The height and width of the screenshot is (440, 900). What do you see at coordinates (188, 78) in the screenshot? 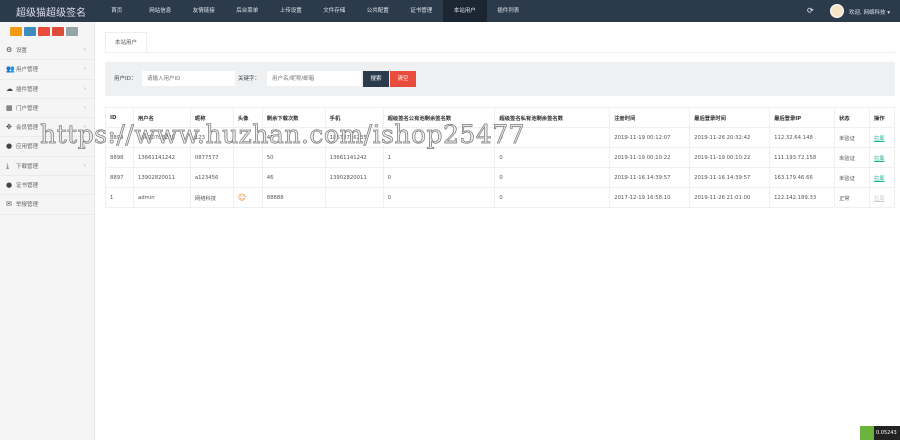
I see `user-id-input` at bounding box center [188, 78].